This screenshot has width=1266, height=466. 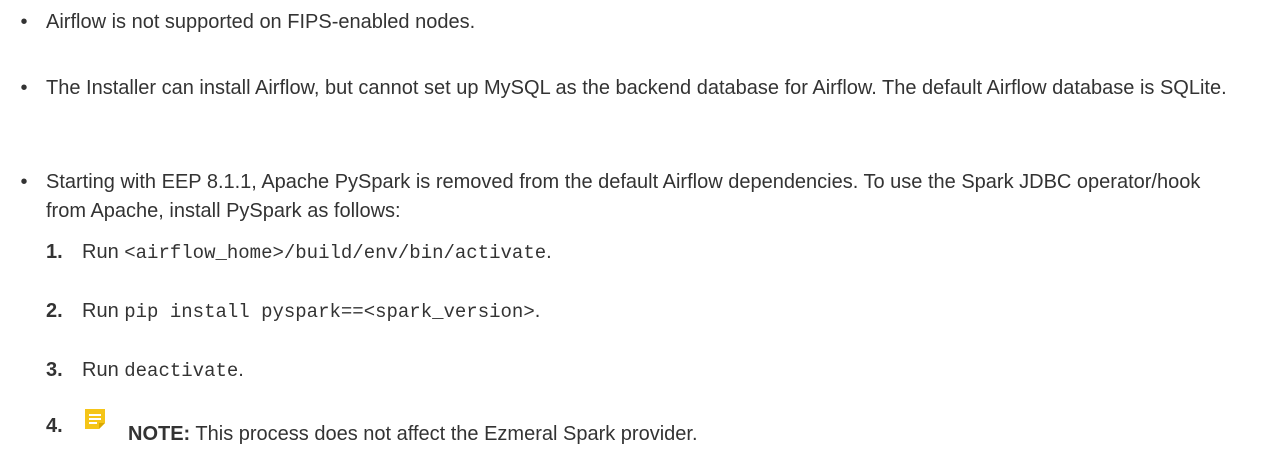 What do you see at coordinates (335, 253) in the screenshot?
I see `code-snippet: <airflow_home>/build/env/bin/activate` at bounding box center [335, 253].